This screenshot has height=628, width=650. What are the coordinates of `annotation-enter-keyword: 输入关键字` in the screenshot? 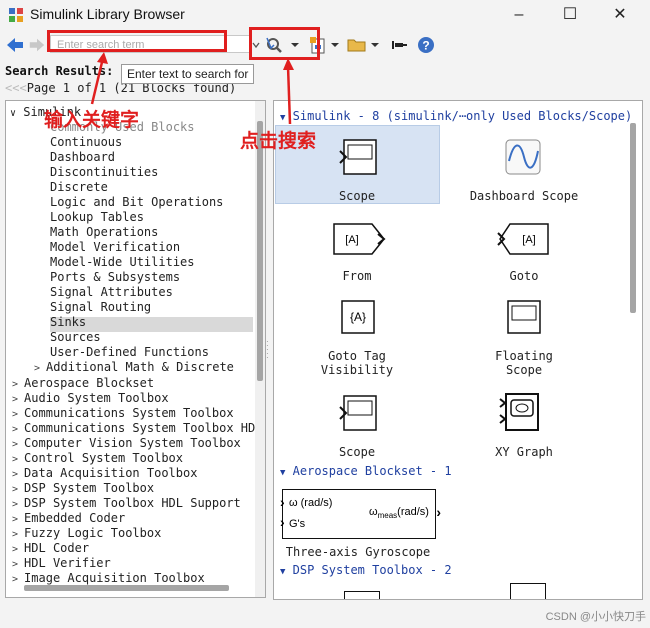 It's located at (92, 120).